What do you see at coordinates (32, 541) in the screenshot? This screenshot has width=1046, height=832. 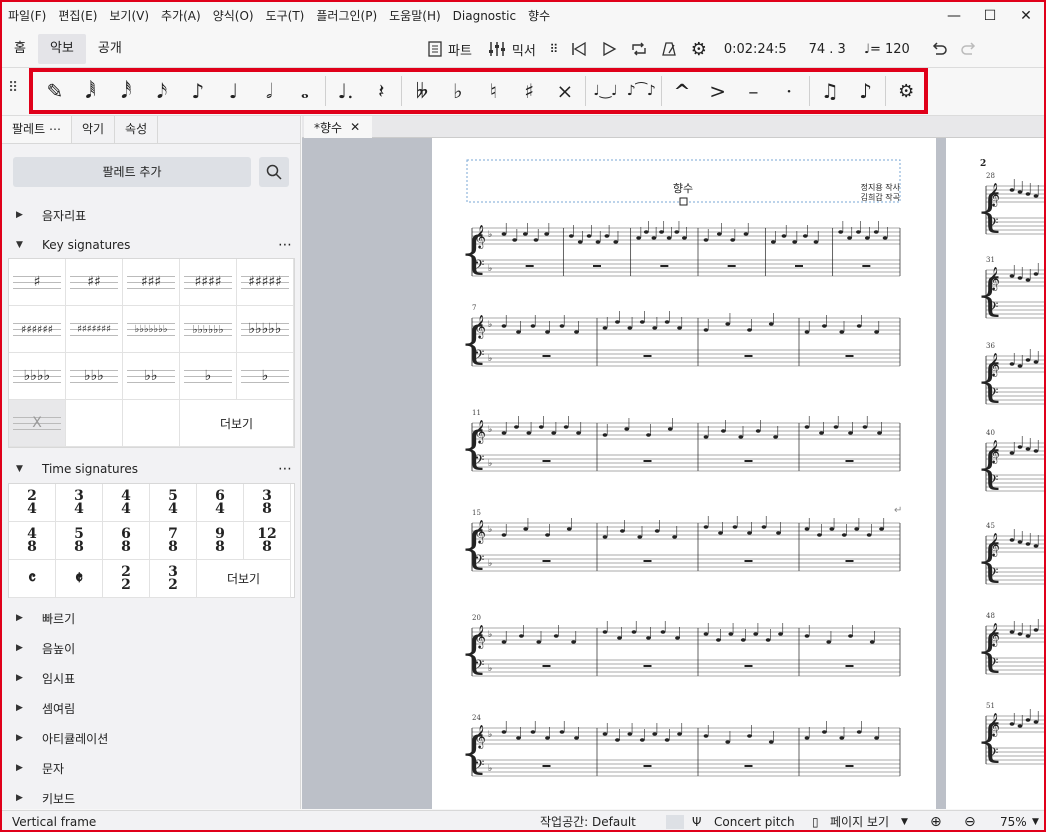 I see `time-cell: 48` at bounding box center [32, 541].